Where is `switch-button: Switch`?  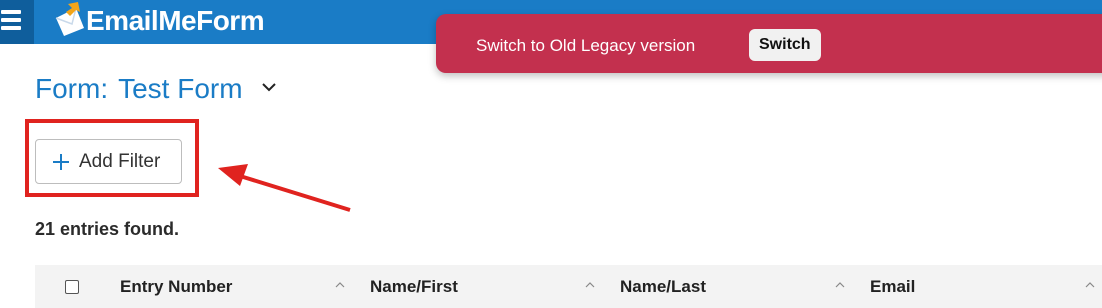
switch-button: Switch is located at coordinates (785, 45).